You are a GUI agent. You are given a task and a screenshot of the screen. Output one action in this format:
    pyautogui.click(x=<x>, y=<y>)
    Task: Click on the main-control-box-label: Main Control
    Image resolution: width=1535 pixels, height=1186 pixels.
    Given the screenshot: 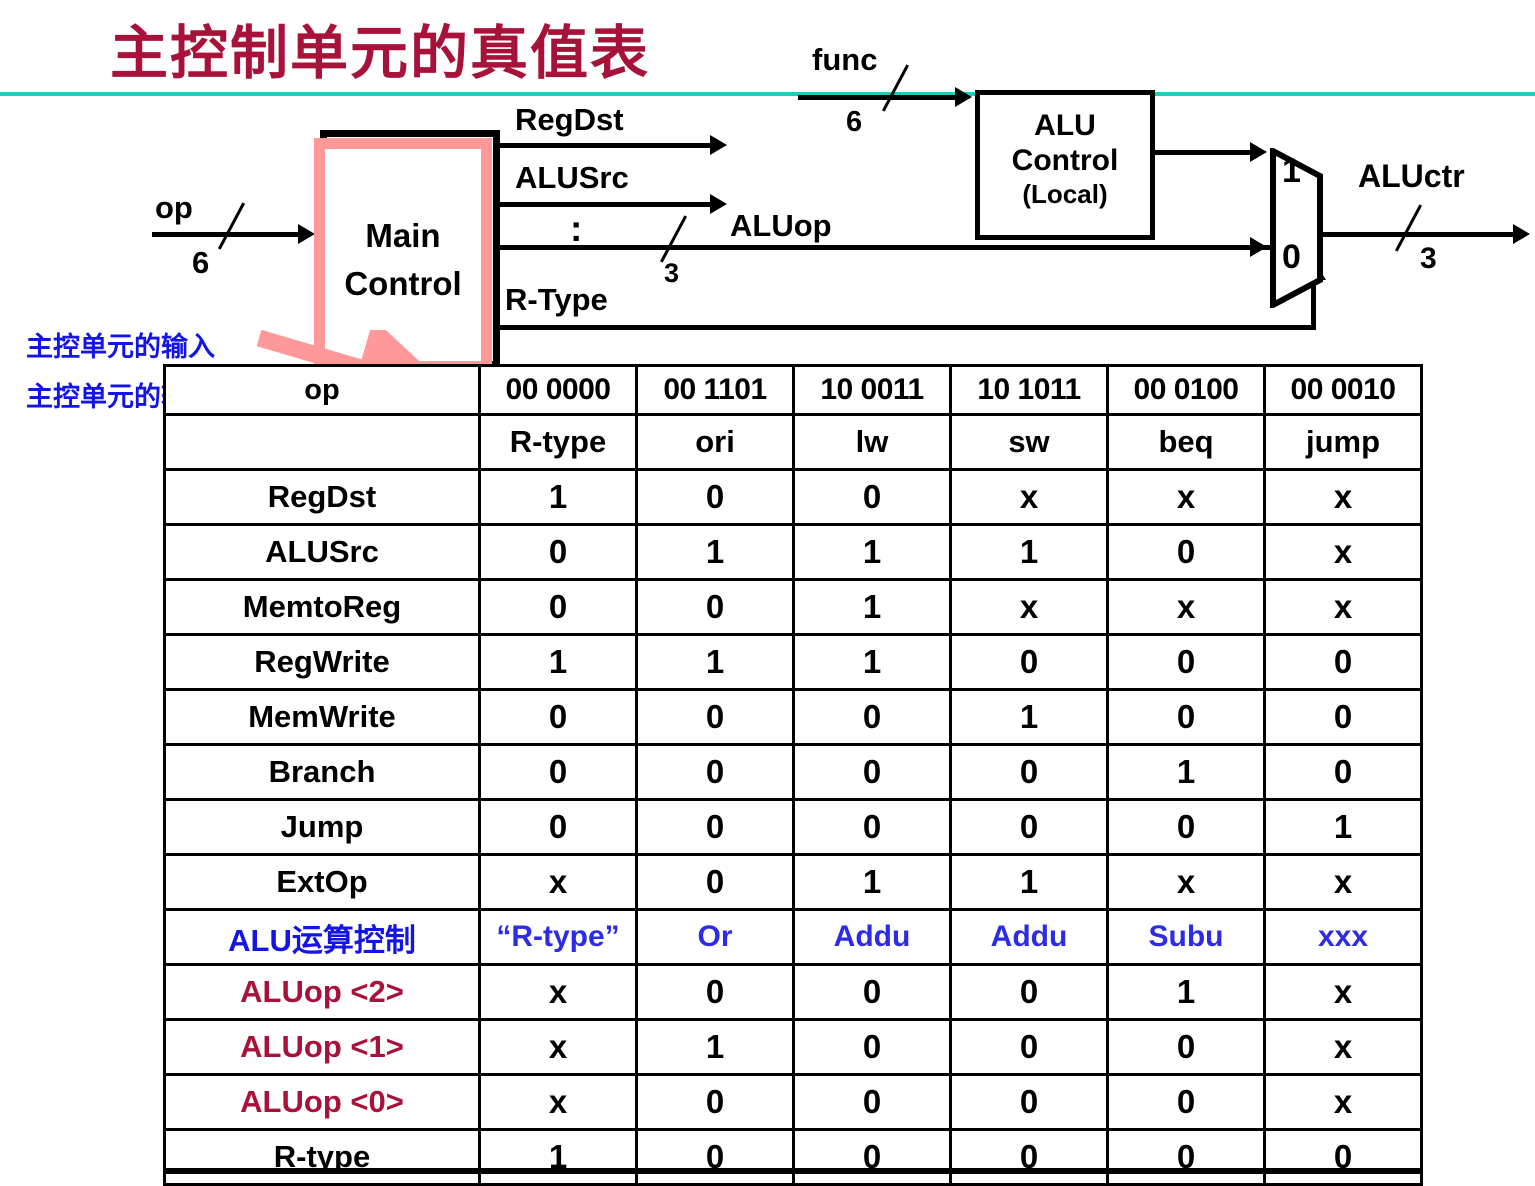 What is the action you would take?
    pyautogui.click(x=403, y=260)
    